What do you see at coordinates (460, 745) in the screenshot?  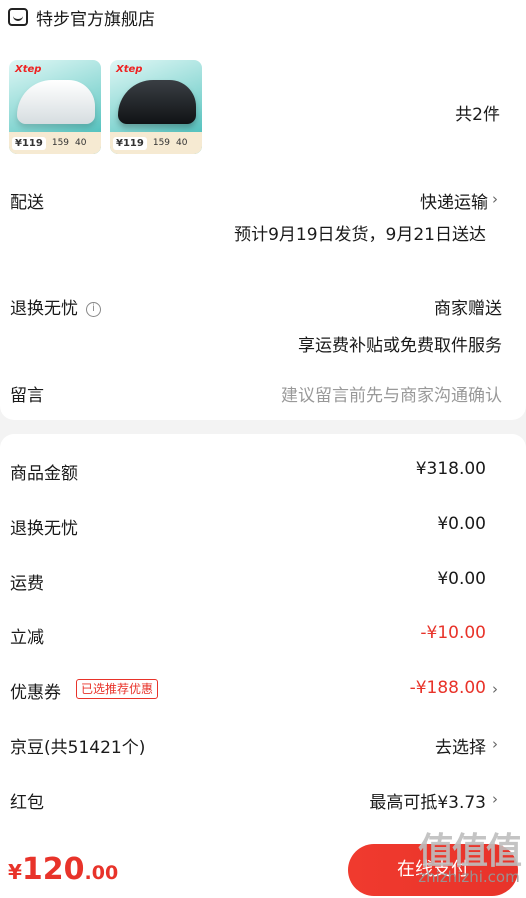 I see `jingdou-select: 去选择` at bounding box center [460, 745].